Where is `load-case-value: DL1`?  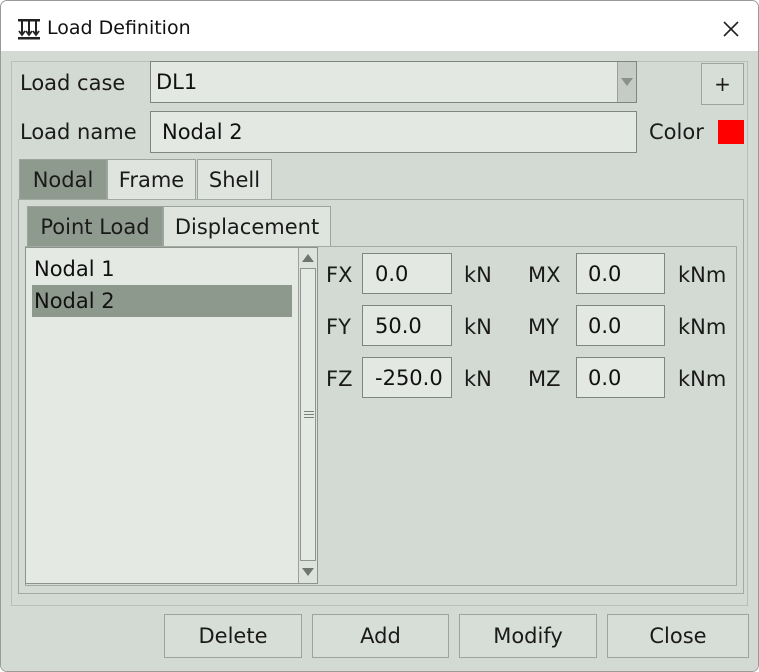
load-case-value: DL1 is located at coordinates (177, 82).